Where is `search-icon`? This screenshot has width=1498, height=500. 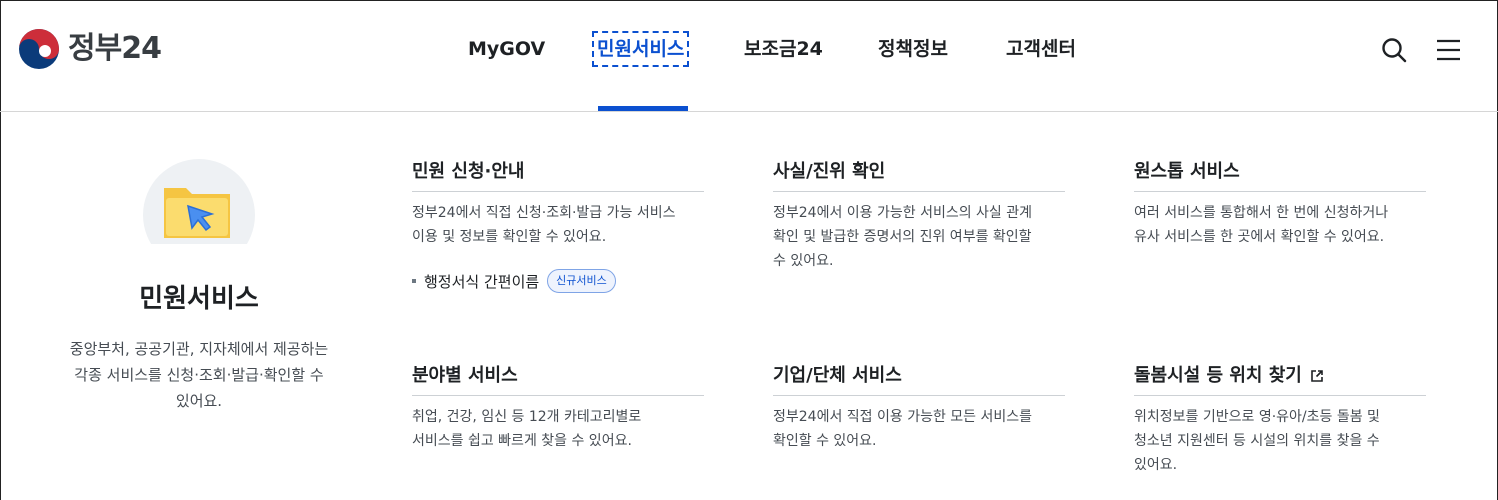
search-icon is located at coordinates (1394, 50).